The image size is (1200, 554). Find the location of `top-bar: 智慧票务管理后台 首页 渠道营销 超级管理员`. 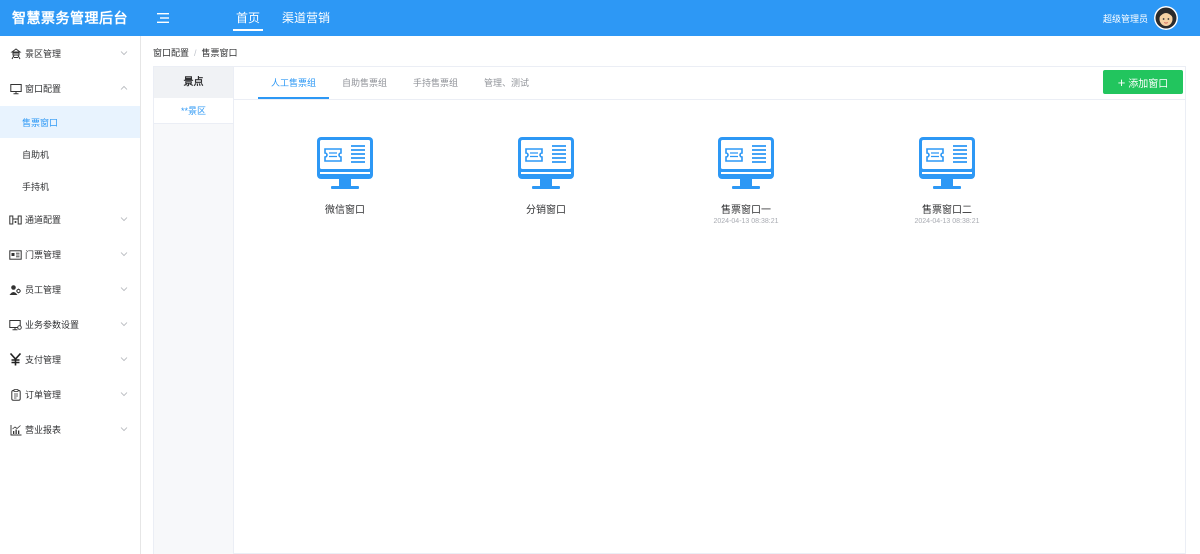

top-bar: 智慧票务管理后台 首页 渠道营销 超级管理员 is located at coordinates (600, 18).